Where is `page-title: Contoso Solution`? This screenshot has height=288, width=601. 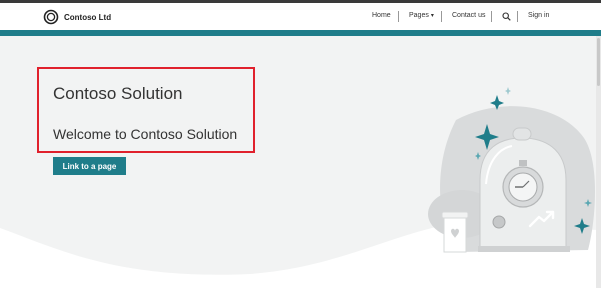
page-title: Contoso Solution is located at coordinates (118, 93).